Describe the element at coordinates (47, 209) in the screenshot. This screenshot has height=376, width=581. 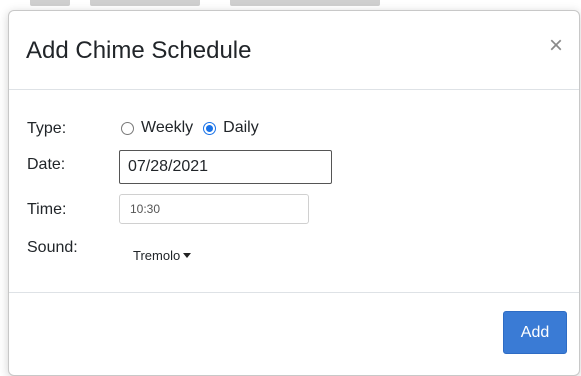
I see `time-label: Time:` at that location.